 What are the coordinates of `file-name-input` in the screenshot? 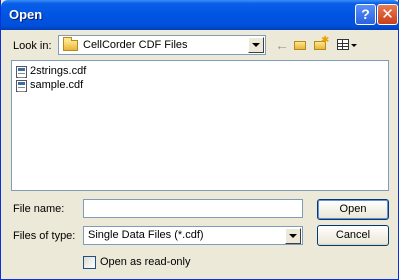 It's located at (193, 208).